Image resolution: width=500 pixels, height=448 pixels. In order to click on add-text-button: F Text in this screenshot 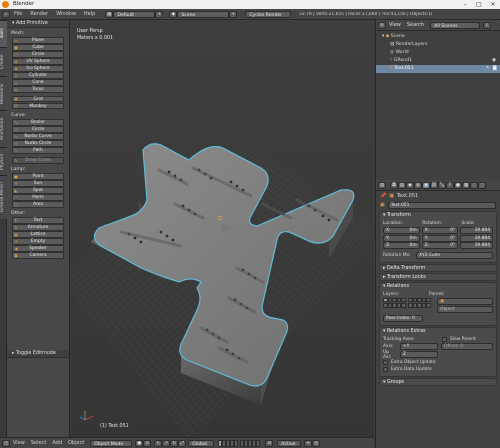, I will do `click(38, 220)`.